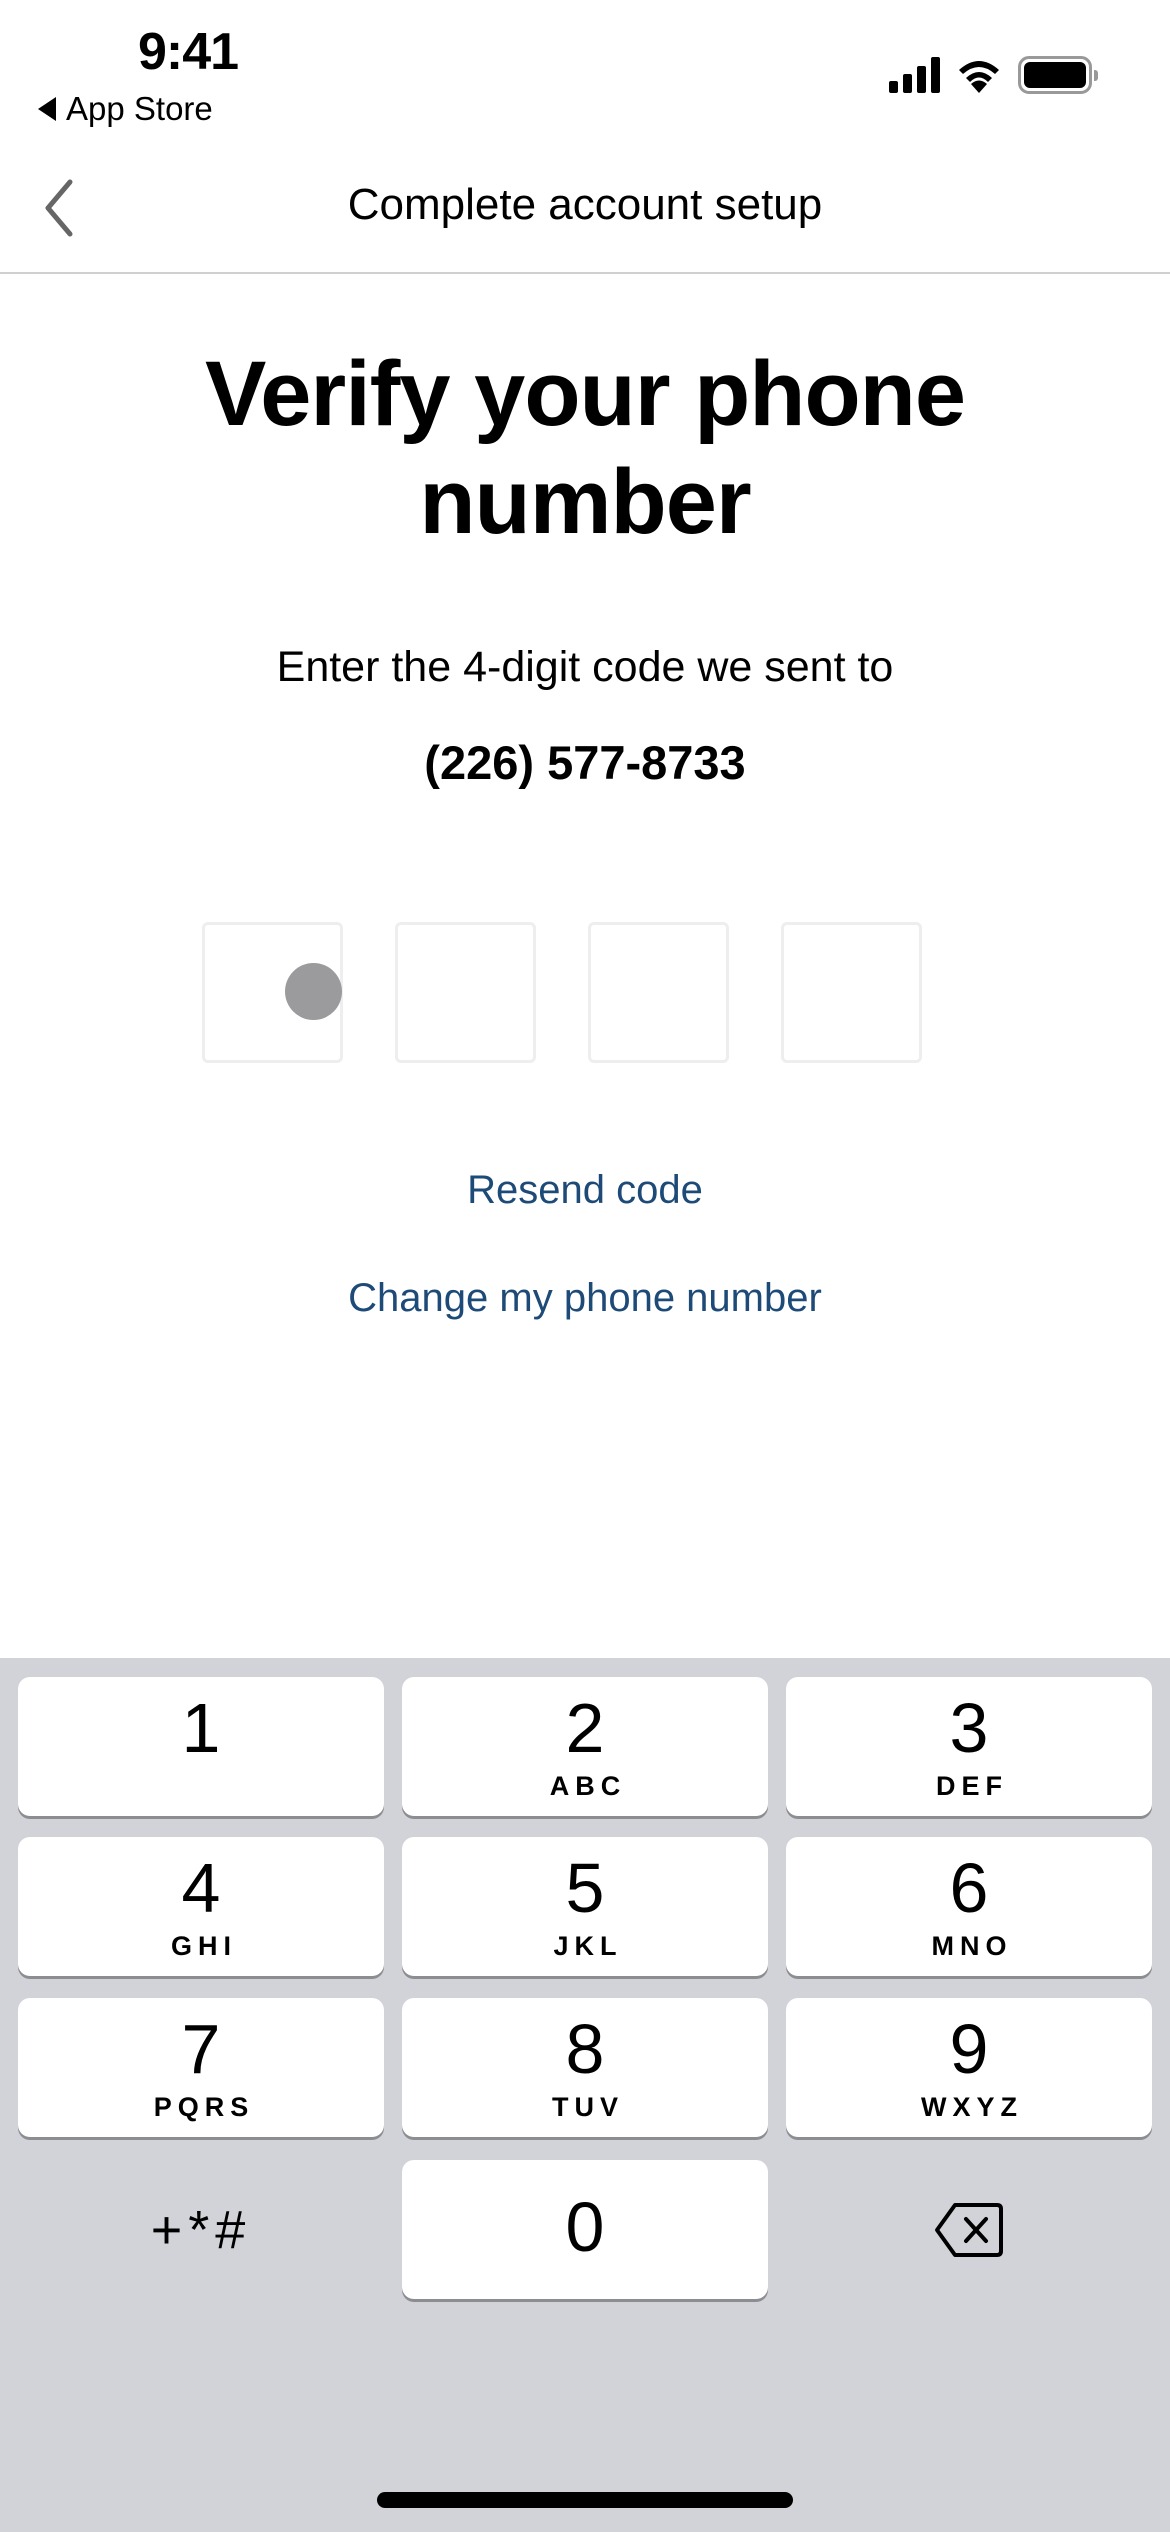 Image resolution: width=1170 pixels, height=2532 pixels. Describe the element at coordinates (585, 448) in the screenshot. I see `page-title: Verify your phone number` at that location.